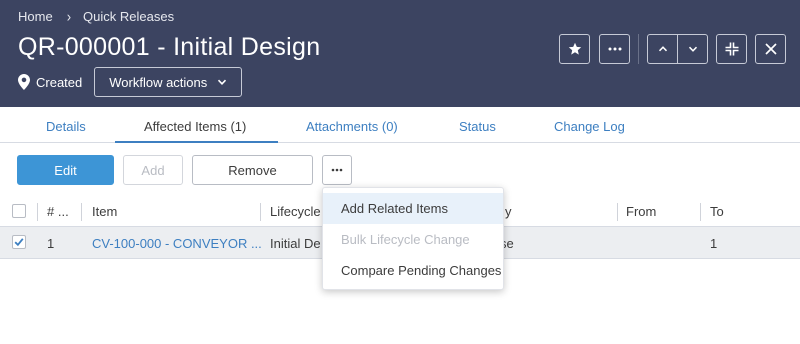 This screenshot has width=800, height=344. I want to click on more-options-button, so click(337, 170).